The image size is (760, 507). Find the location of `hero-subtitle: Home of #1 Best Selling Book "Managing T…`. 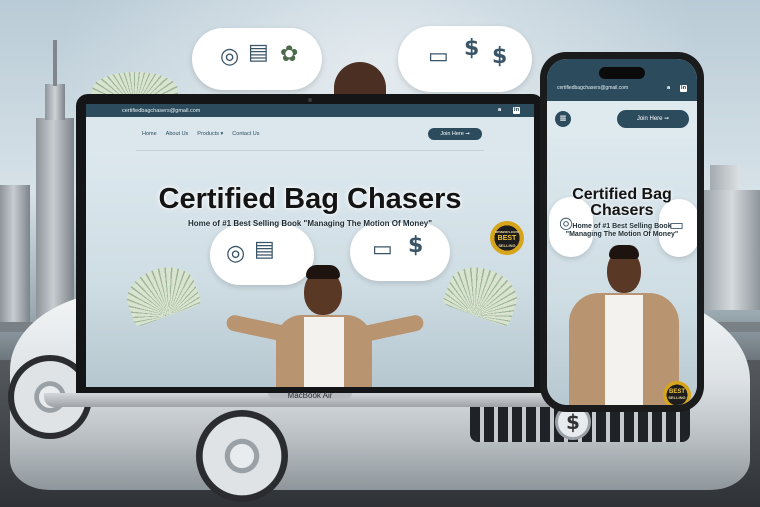

hero-subtitle: Home of #1 Best Selling Book "Managing T… is located at coordinates (310, 223).